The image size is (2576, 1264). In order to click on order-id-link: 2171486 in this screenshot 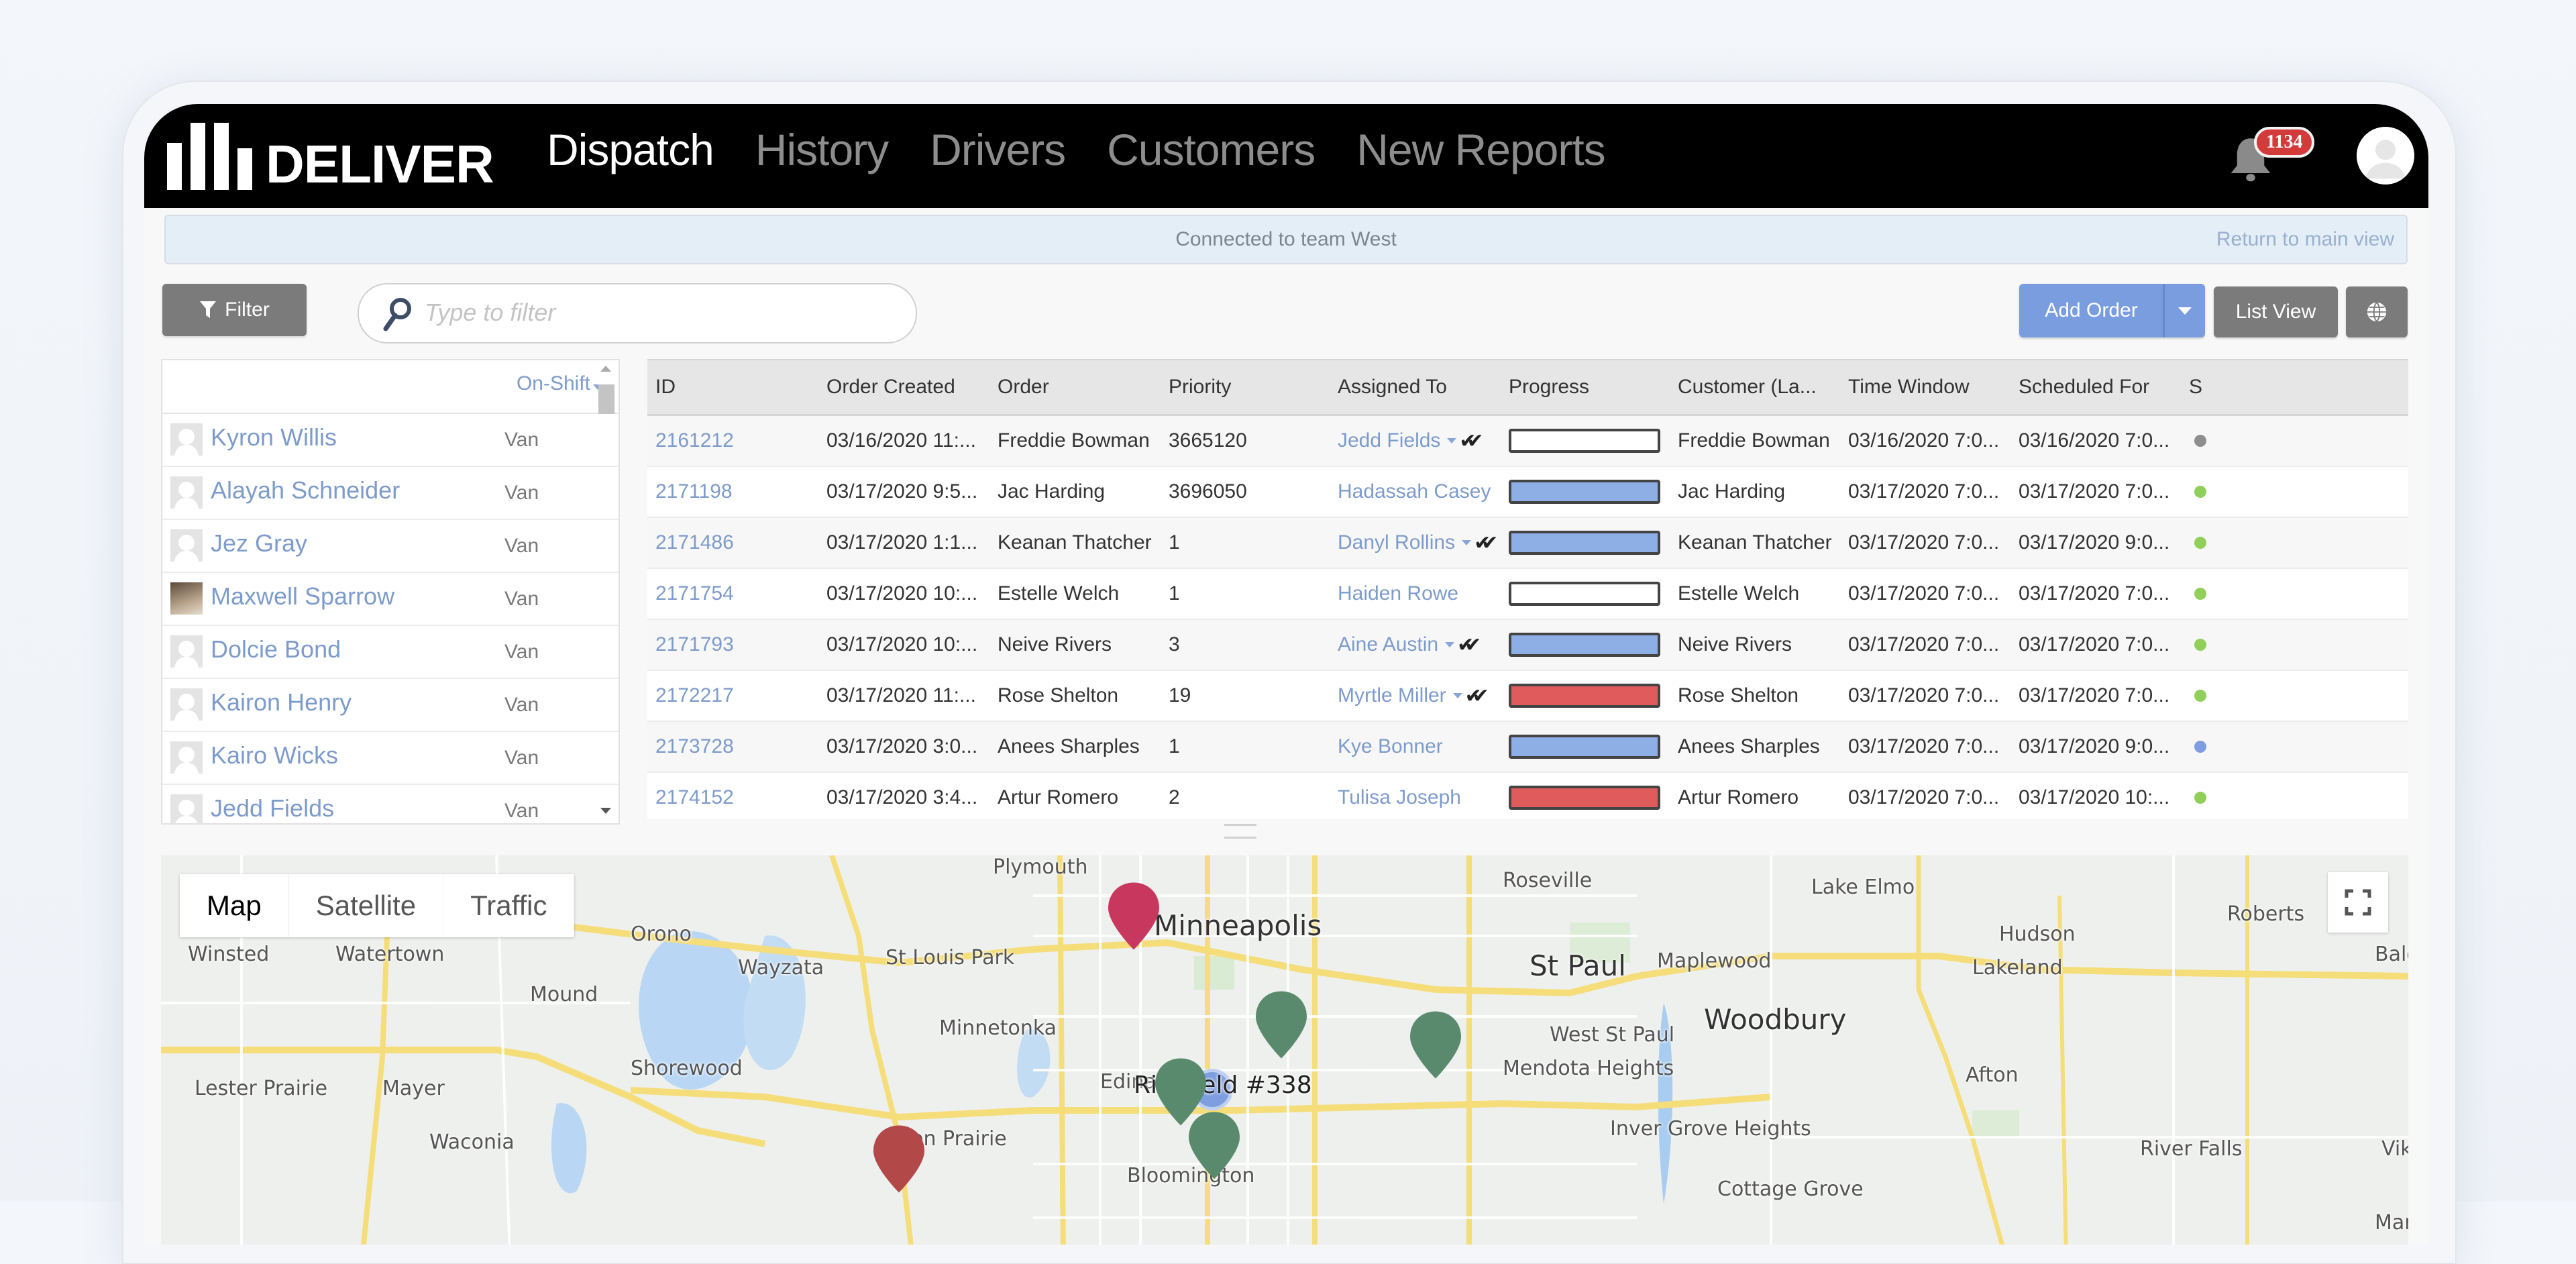, I will do `click(736, 542)`.